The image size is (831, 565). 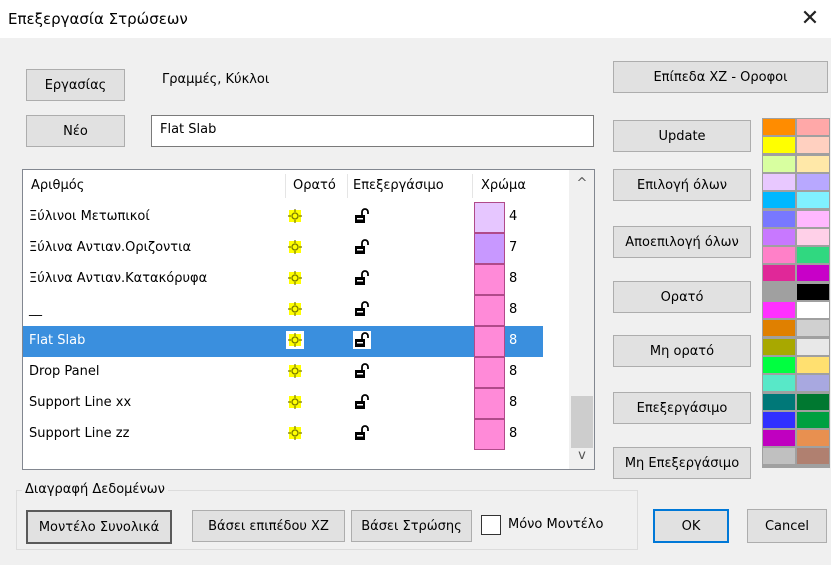 What do you see at coordinates (682, 463) in the screenshot?
I see `not-editable-button: Μη Επεξεργάσιμο` at bounding box center [682, 463].